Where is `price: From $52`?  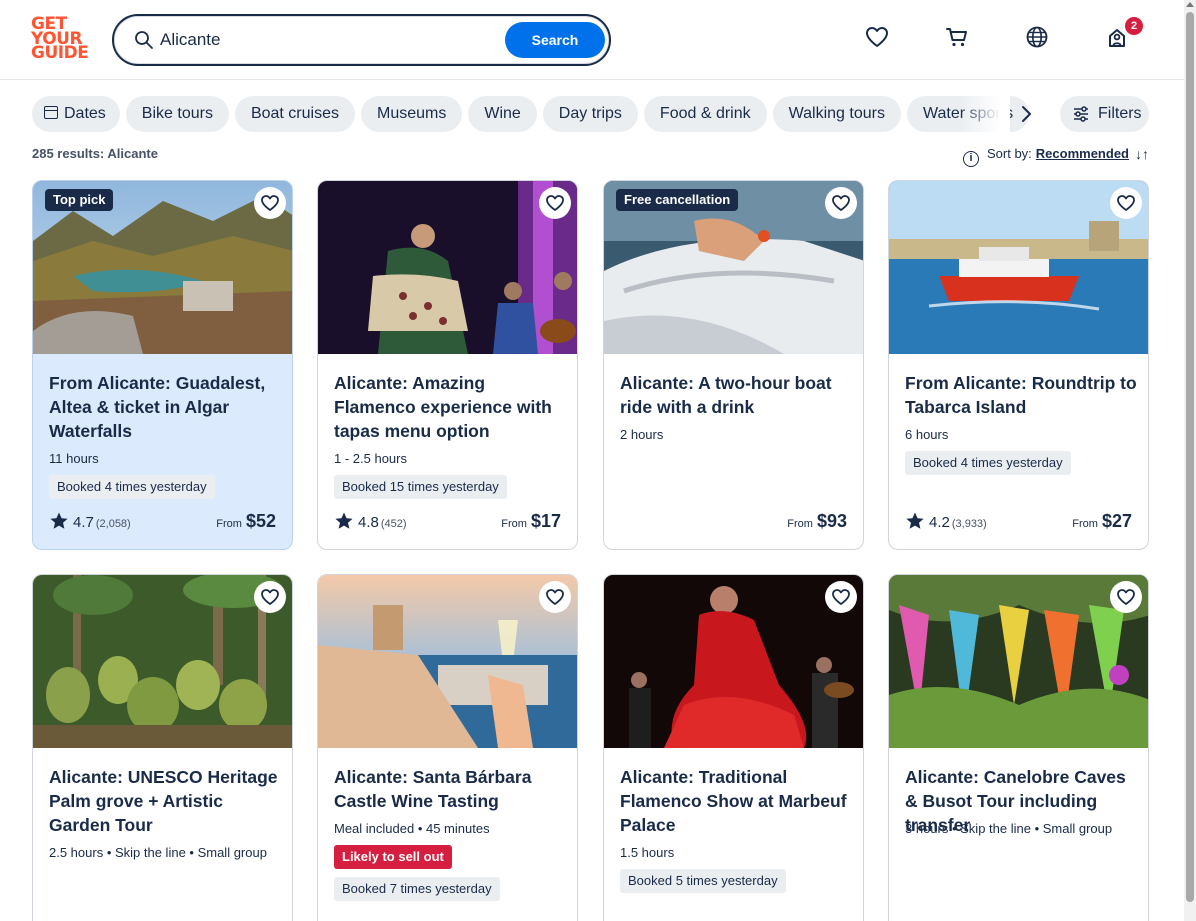 price: From $52 is located at coordinates (246, 521).